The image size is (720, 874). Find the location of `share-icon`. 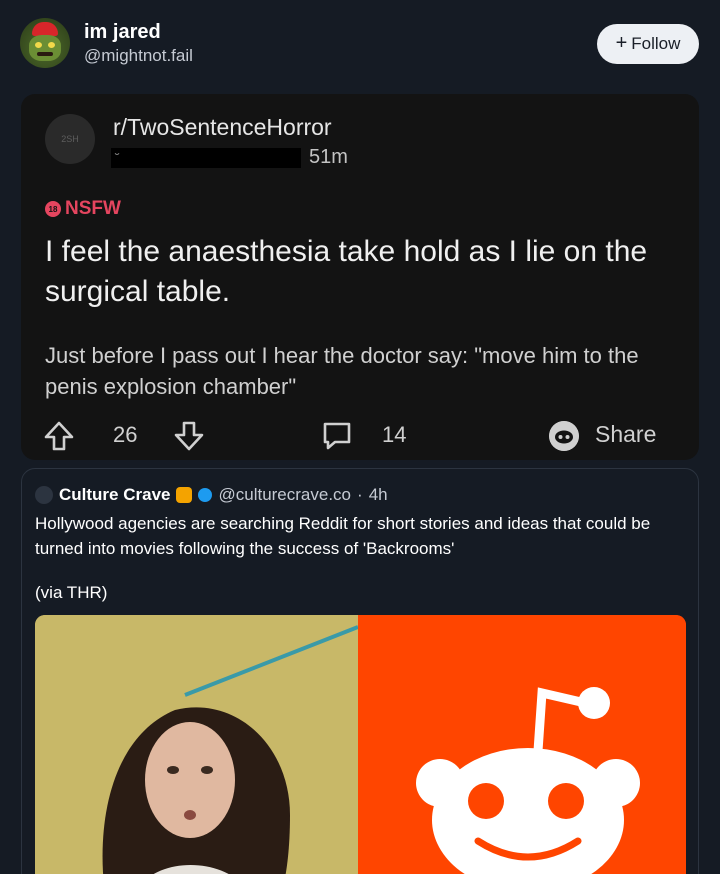

share-icon is located at coordinates (564, 436).